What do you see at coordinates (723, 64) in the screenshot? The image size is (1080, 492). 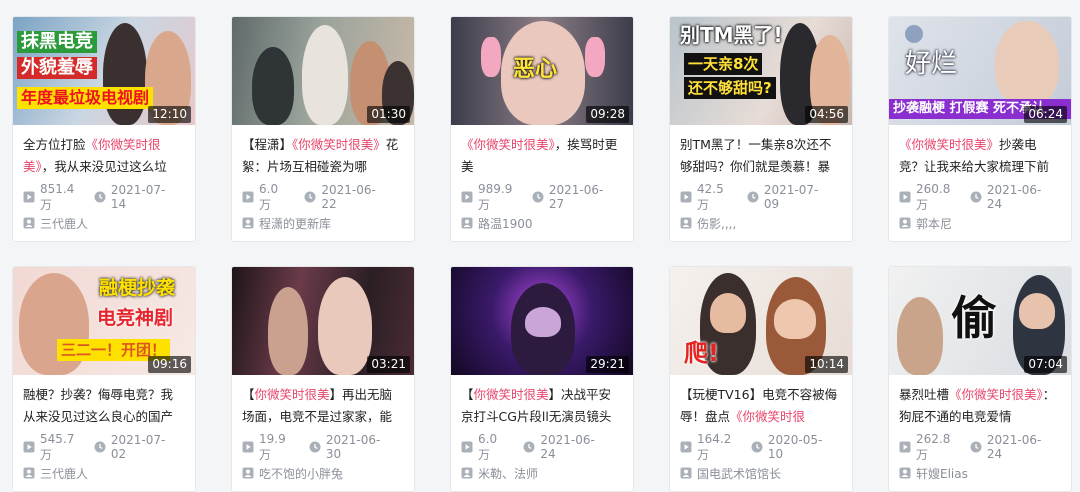 I see `thumb-caption: 一天亲8次` at bounding box center [723, 64].